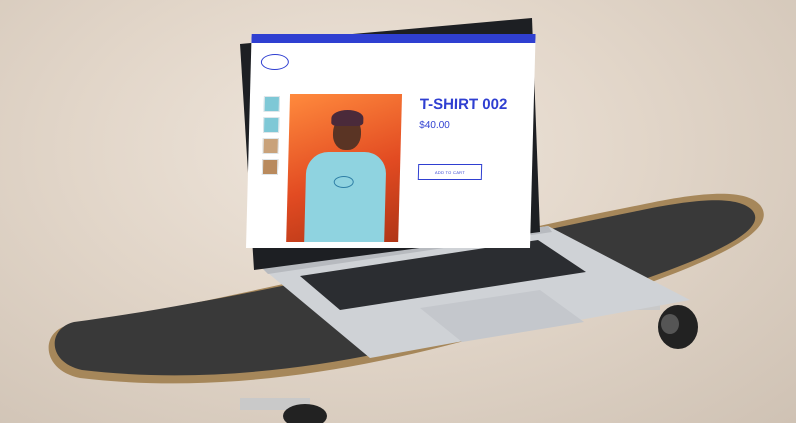  What do you see at coordinates (516, 50) in the screenshot?
I see `store-nav` at bounding box center [516, 50].